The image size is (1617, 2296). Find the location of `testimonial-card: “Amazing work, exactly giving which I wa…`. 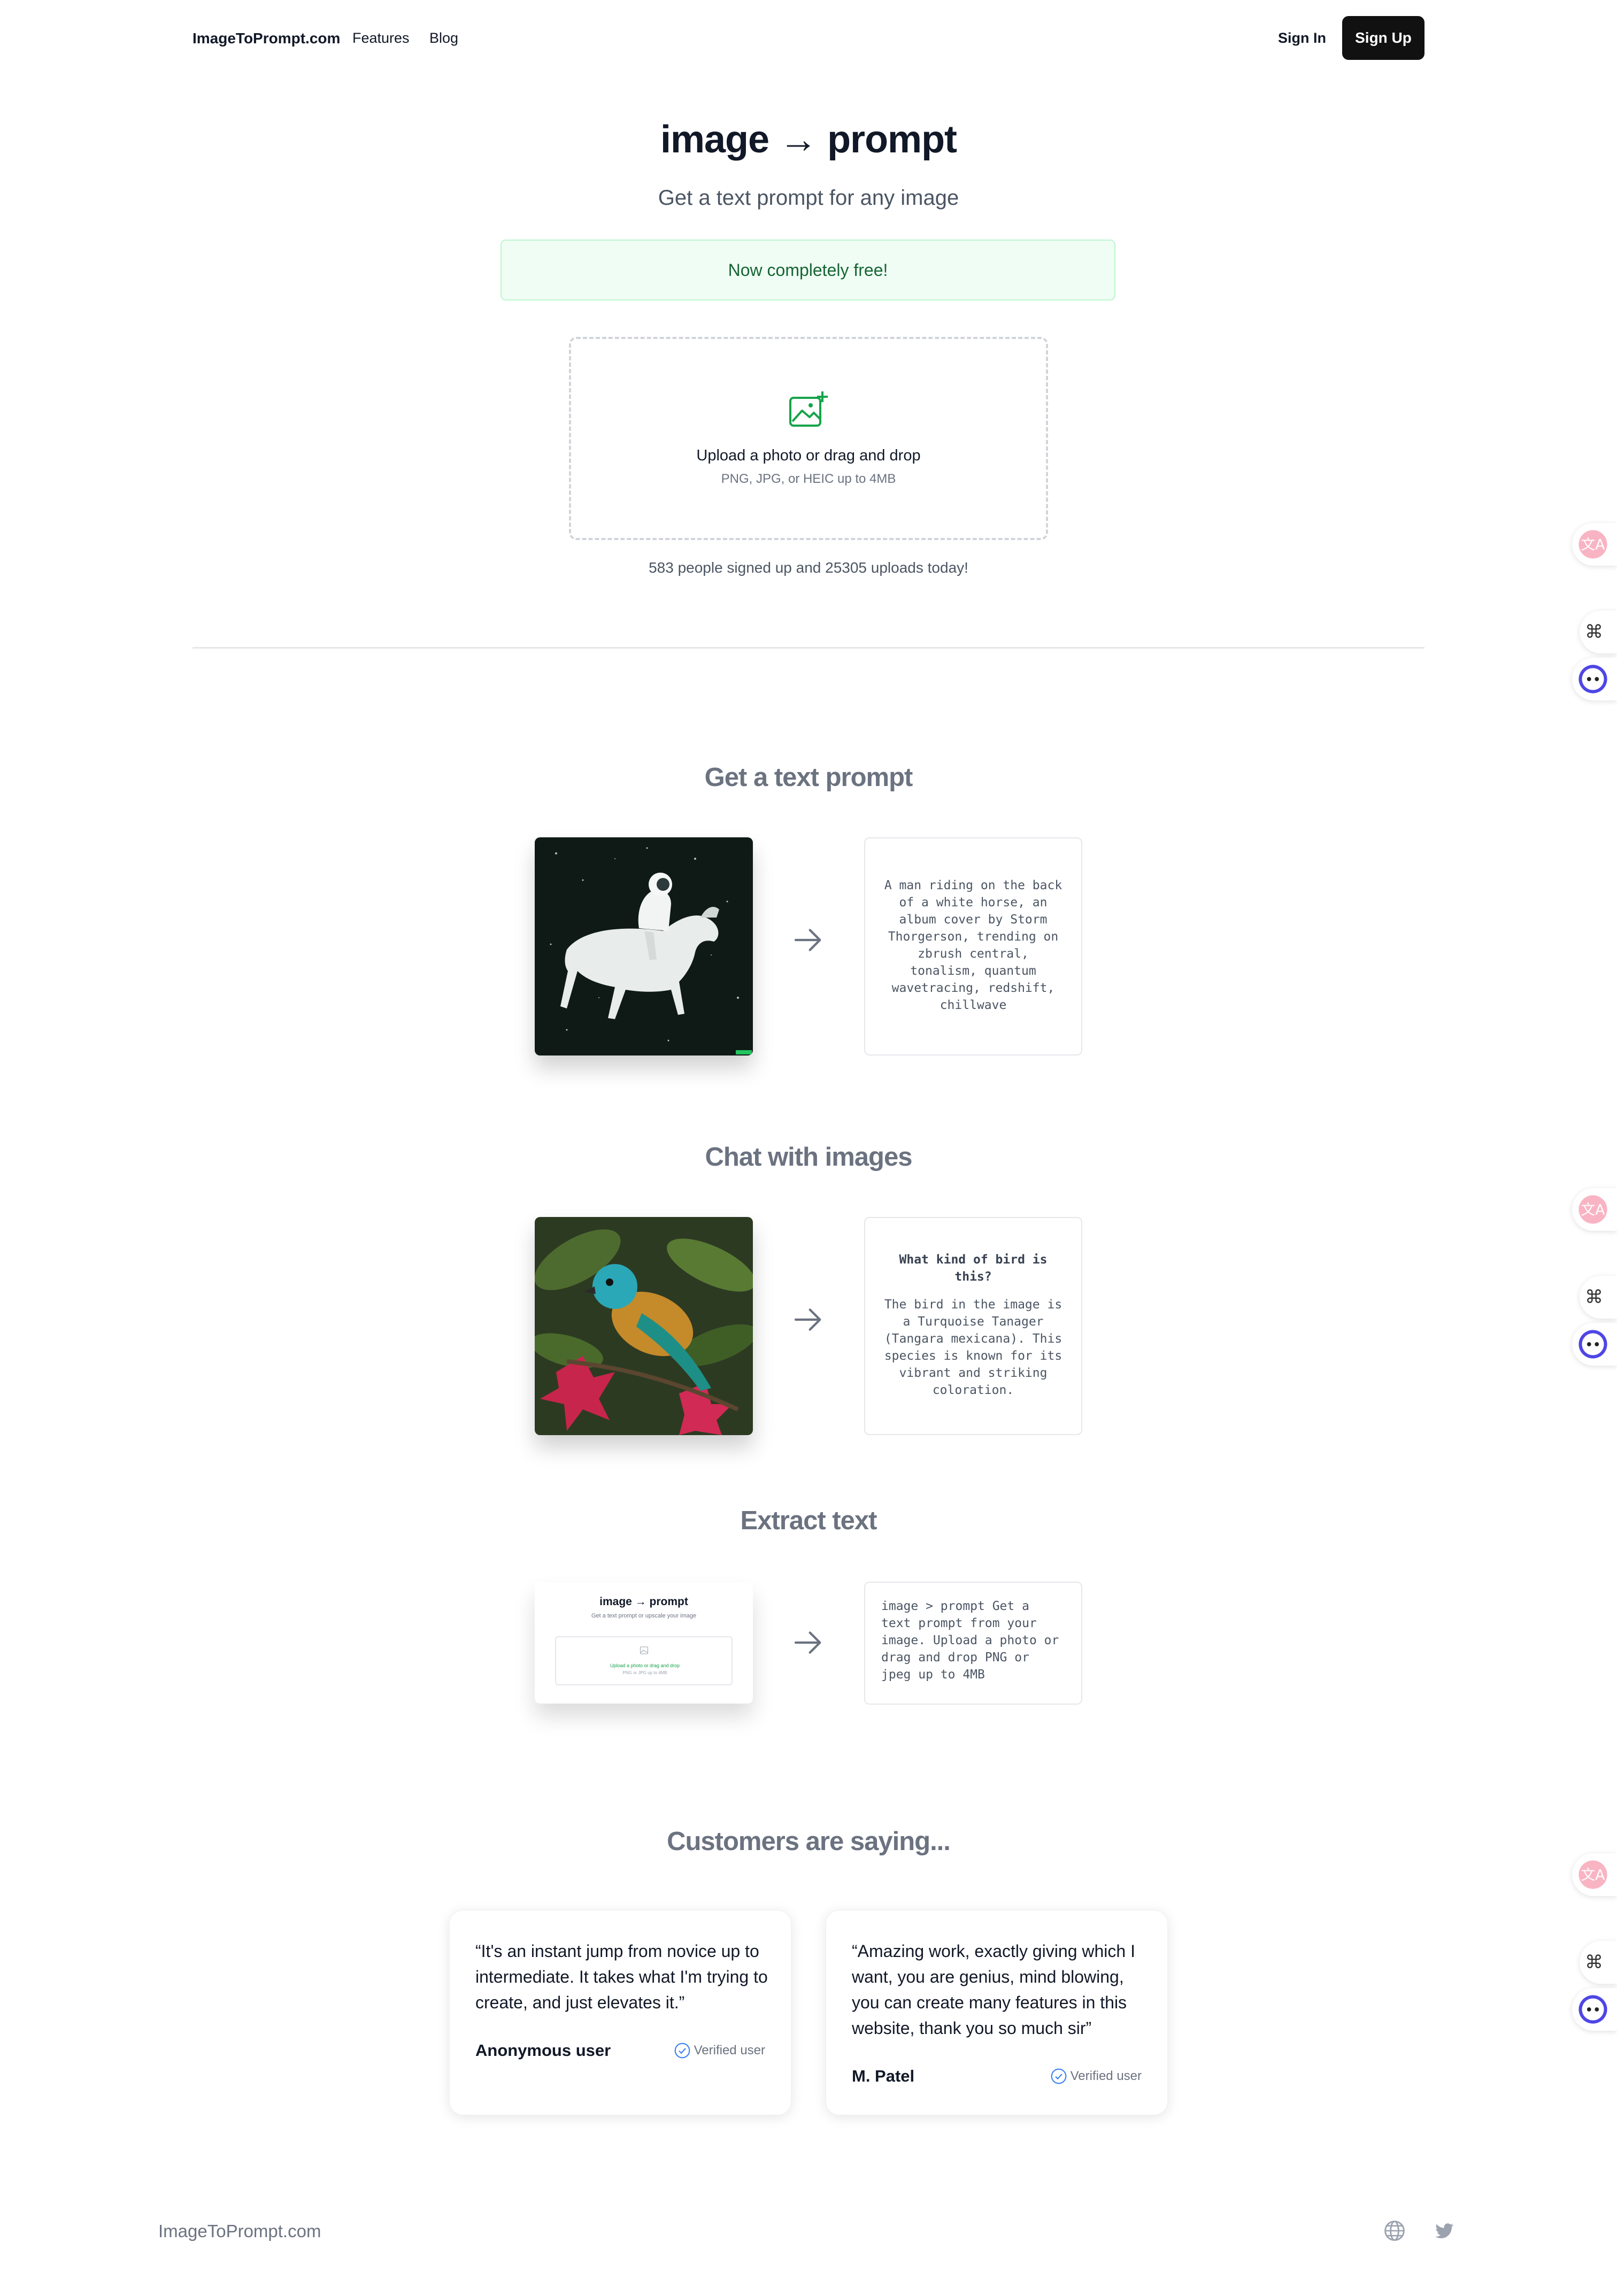

testimonial-card: “Amazing work, exactly giving which I wa… is located at coordinates (997, 2012).